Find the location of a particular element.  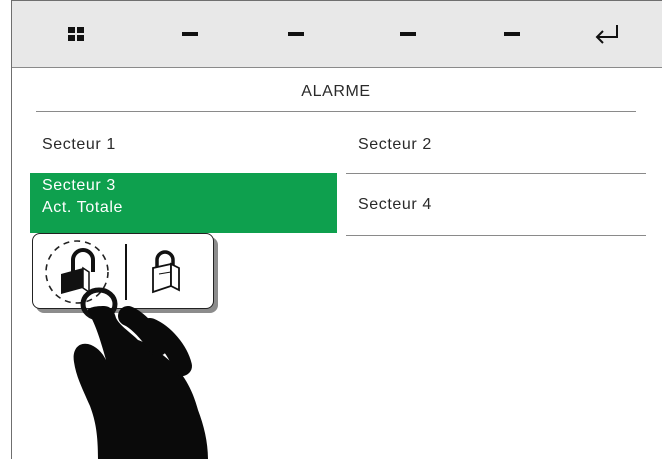

sector-label: Secteur 2 is located at coordinates (395, 144).